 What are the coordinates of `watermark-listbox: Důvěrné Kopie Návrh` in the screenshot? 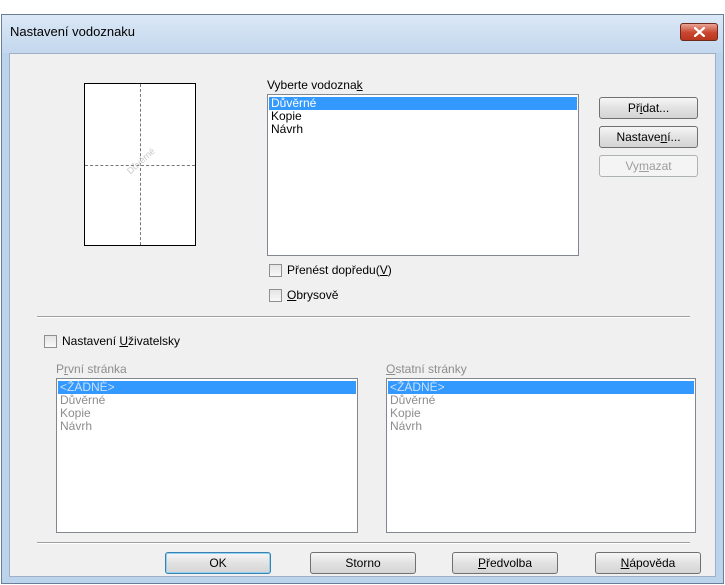 It's located at (423, 175).